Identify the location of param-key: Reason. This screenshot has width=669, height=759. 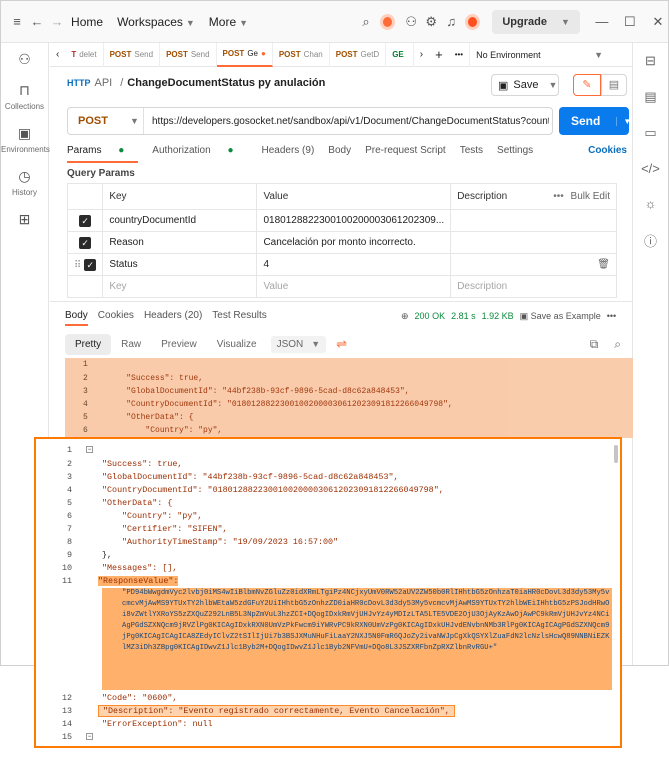
(180, 242).